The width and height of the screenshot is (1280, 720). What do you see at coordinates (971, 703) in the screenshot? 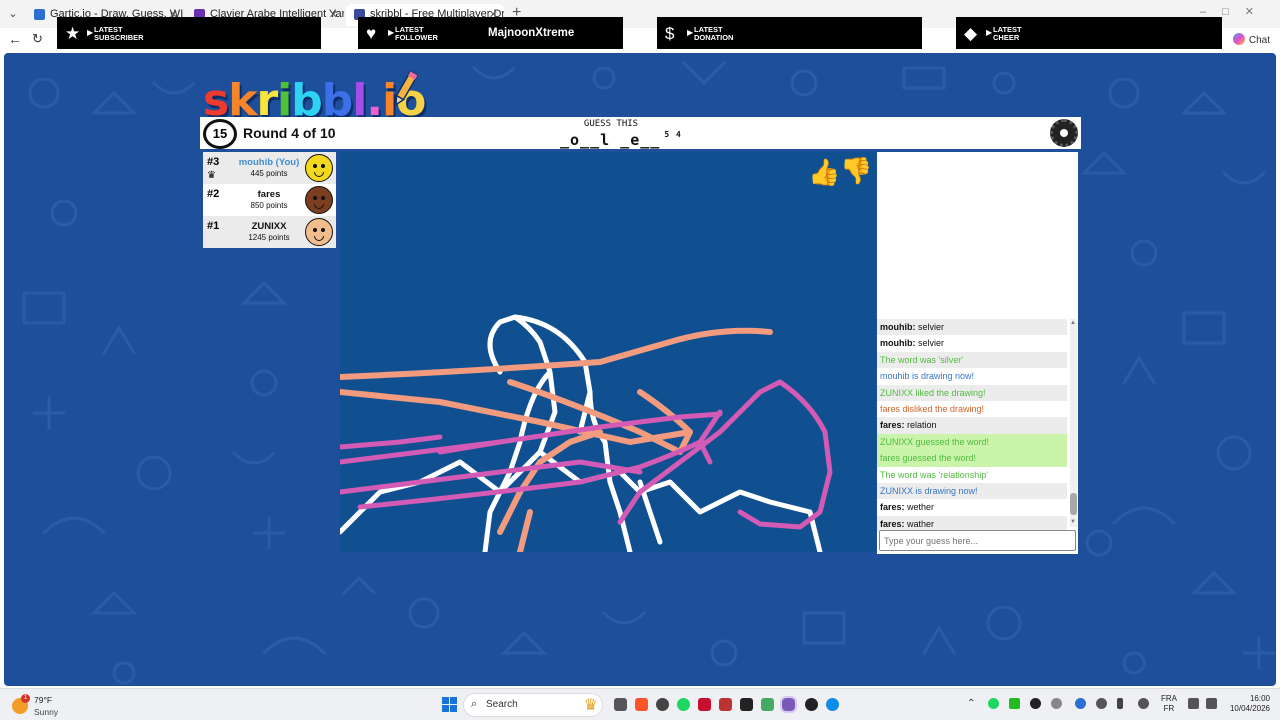
I see `tray-expand-chevron-icon: ⌃` at bounding box center [971, 703].